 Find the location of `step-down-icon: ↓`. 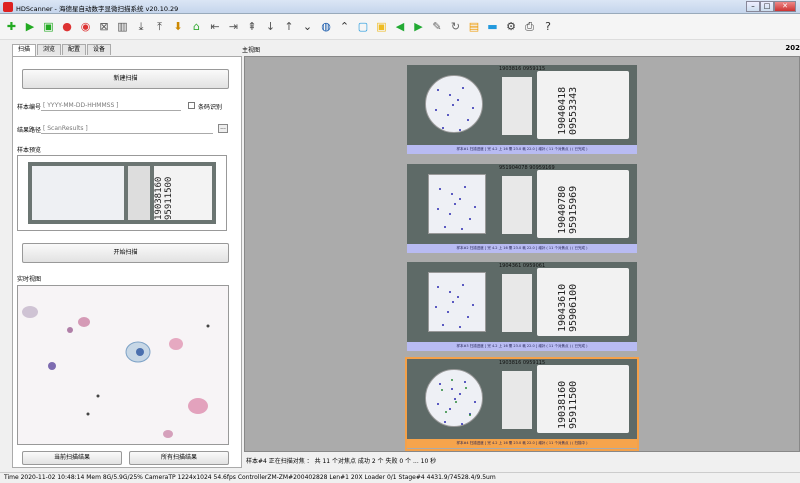

step-down-icon: ↓ is located at coordinates (270, 26).